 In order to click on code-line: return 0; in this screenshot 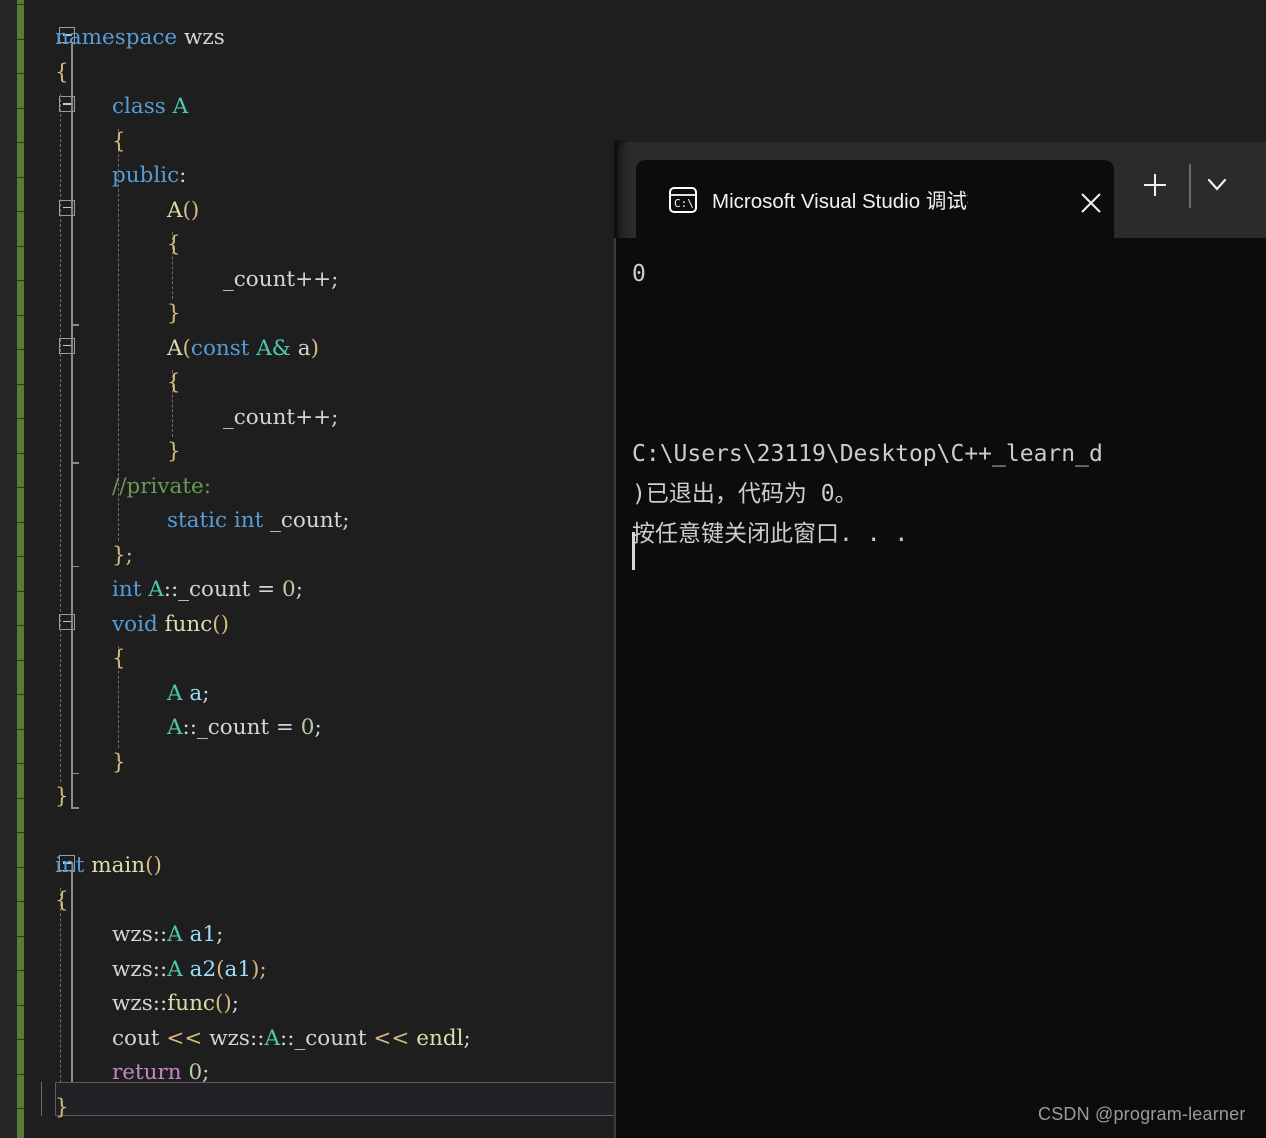, I will do `click(307, 1073)`.